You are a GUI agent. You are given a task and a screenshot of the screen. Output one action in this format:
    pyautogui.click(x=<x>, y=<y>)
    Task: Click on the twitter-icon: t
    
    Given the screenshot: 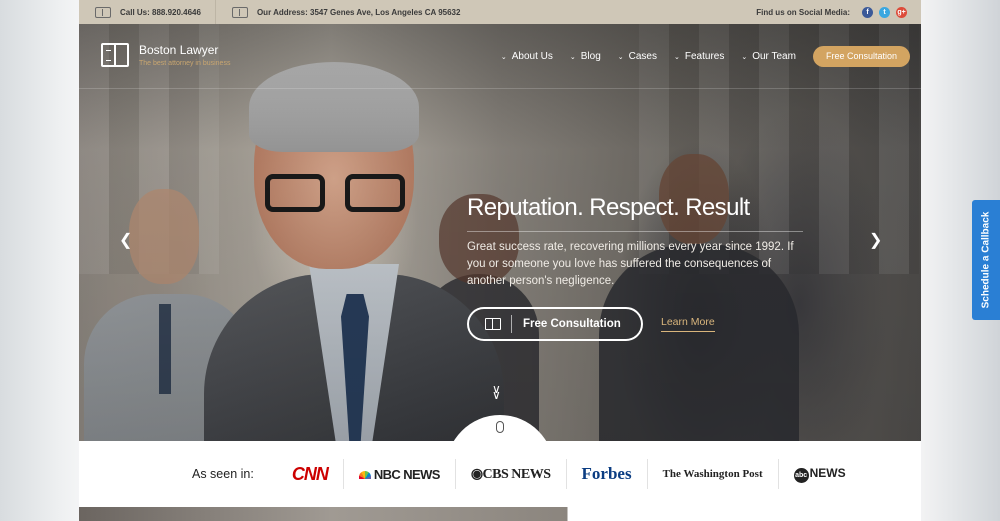 What is the action you would take?
    pyautogui.click(x=884, y=12)
    